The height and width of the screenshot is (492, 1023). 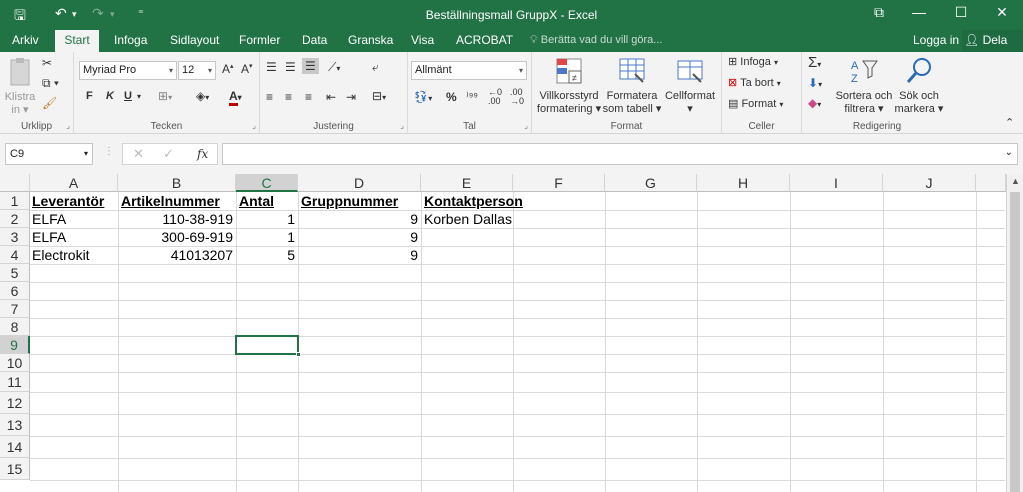 What do you see at coordinates (15, 255) in the screenshot?
I see `row-header-4: 4` at bounding box center [15, 255].